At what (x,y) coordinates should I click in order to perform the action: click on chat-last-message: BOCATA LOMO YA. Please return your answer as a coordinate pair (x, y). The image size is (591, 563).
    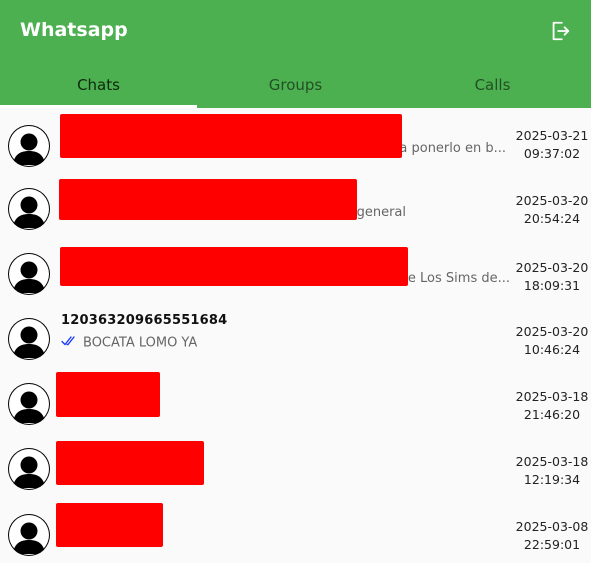
    Looking at the image, I should click on (129, 343).